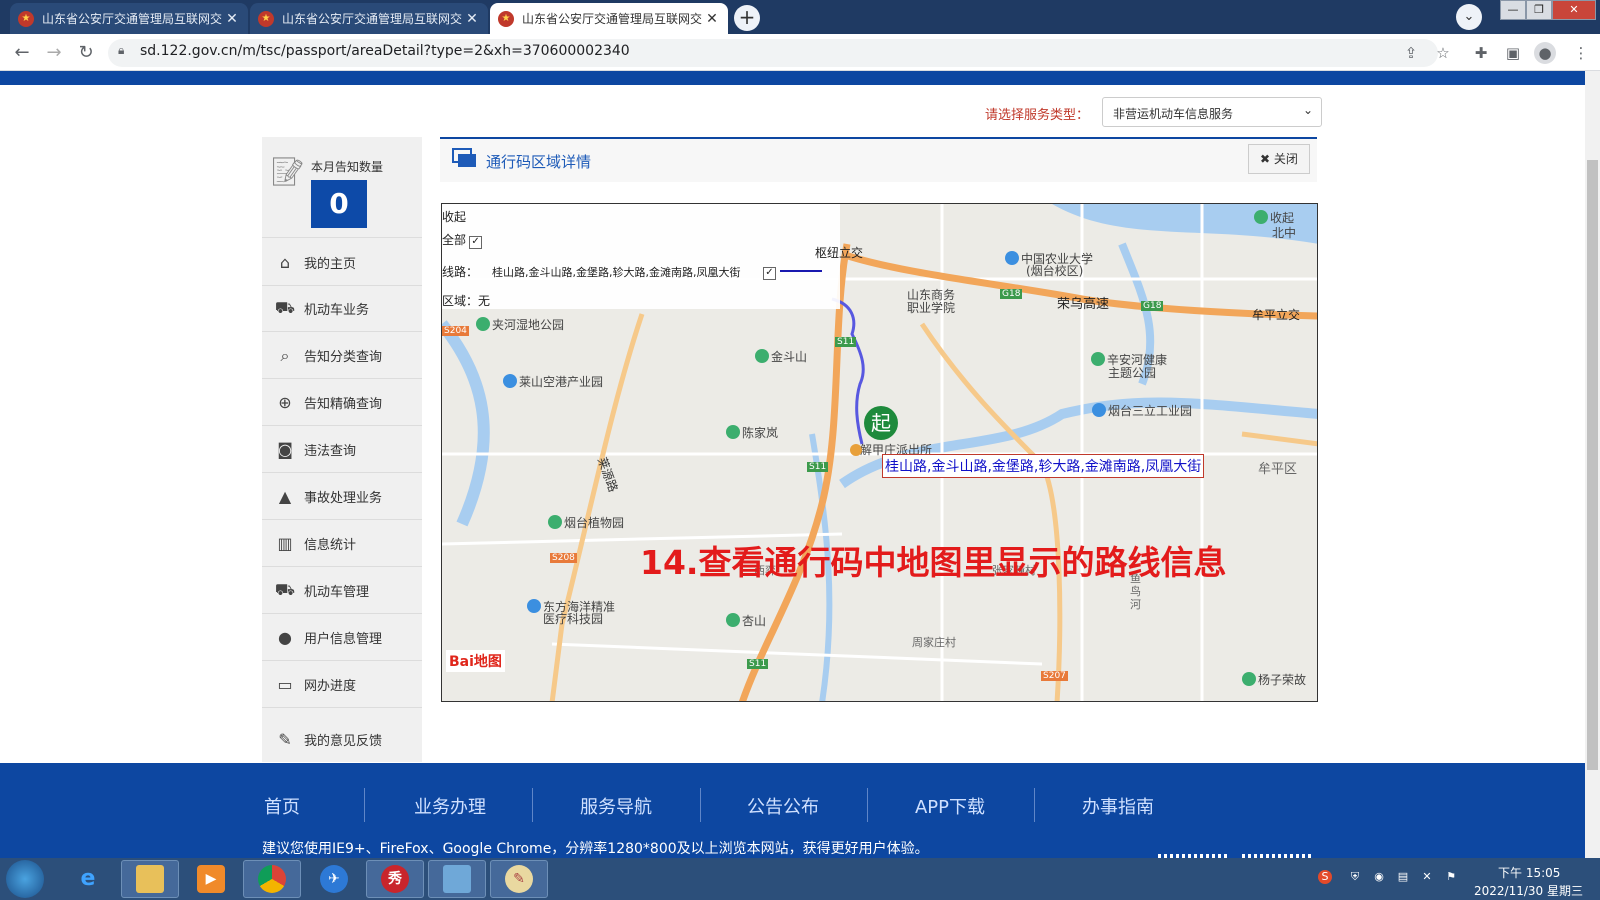 This screenshot has width=1600, height=900. What do you see at coordinates (342, 356) in the screenshot?
I see `sidebar-item-notice-category-query: ⌕ 告知分类查询` at bounding box center [342, 356].